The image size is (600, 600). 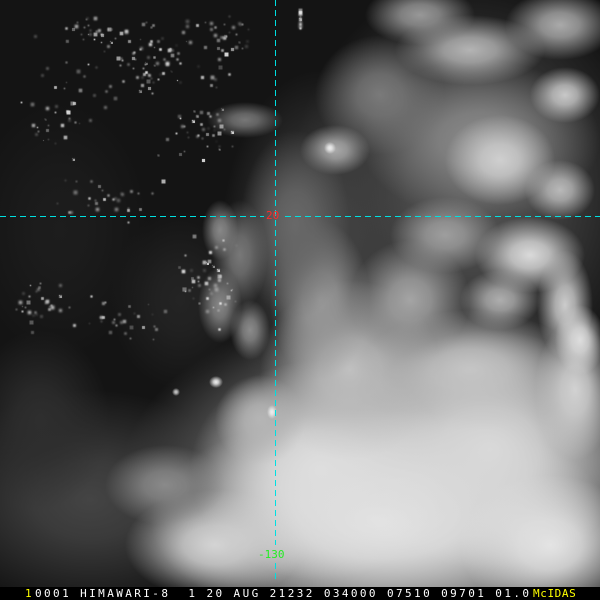 What do you see at coordinates (292, 593) in the screenshot?
I see `header-field: 21232` at bounding box center [292, 593].